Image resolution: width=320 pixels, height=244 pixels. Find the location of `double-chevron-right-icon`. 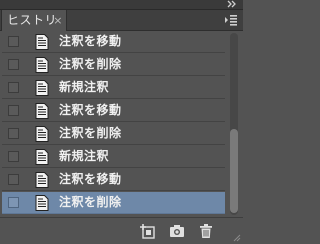

double-chevron-right-icon is located at coordinates (232, 4).